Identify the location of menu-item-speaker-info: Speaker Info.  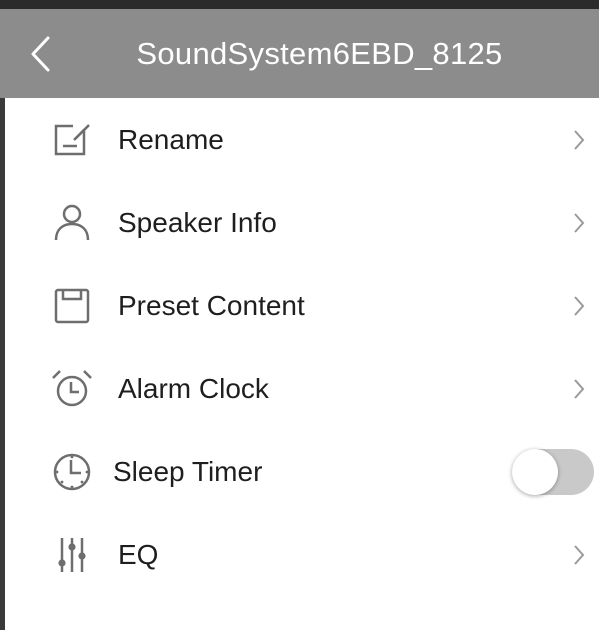
(299, 222).